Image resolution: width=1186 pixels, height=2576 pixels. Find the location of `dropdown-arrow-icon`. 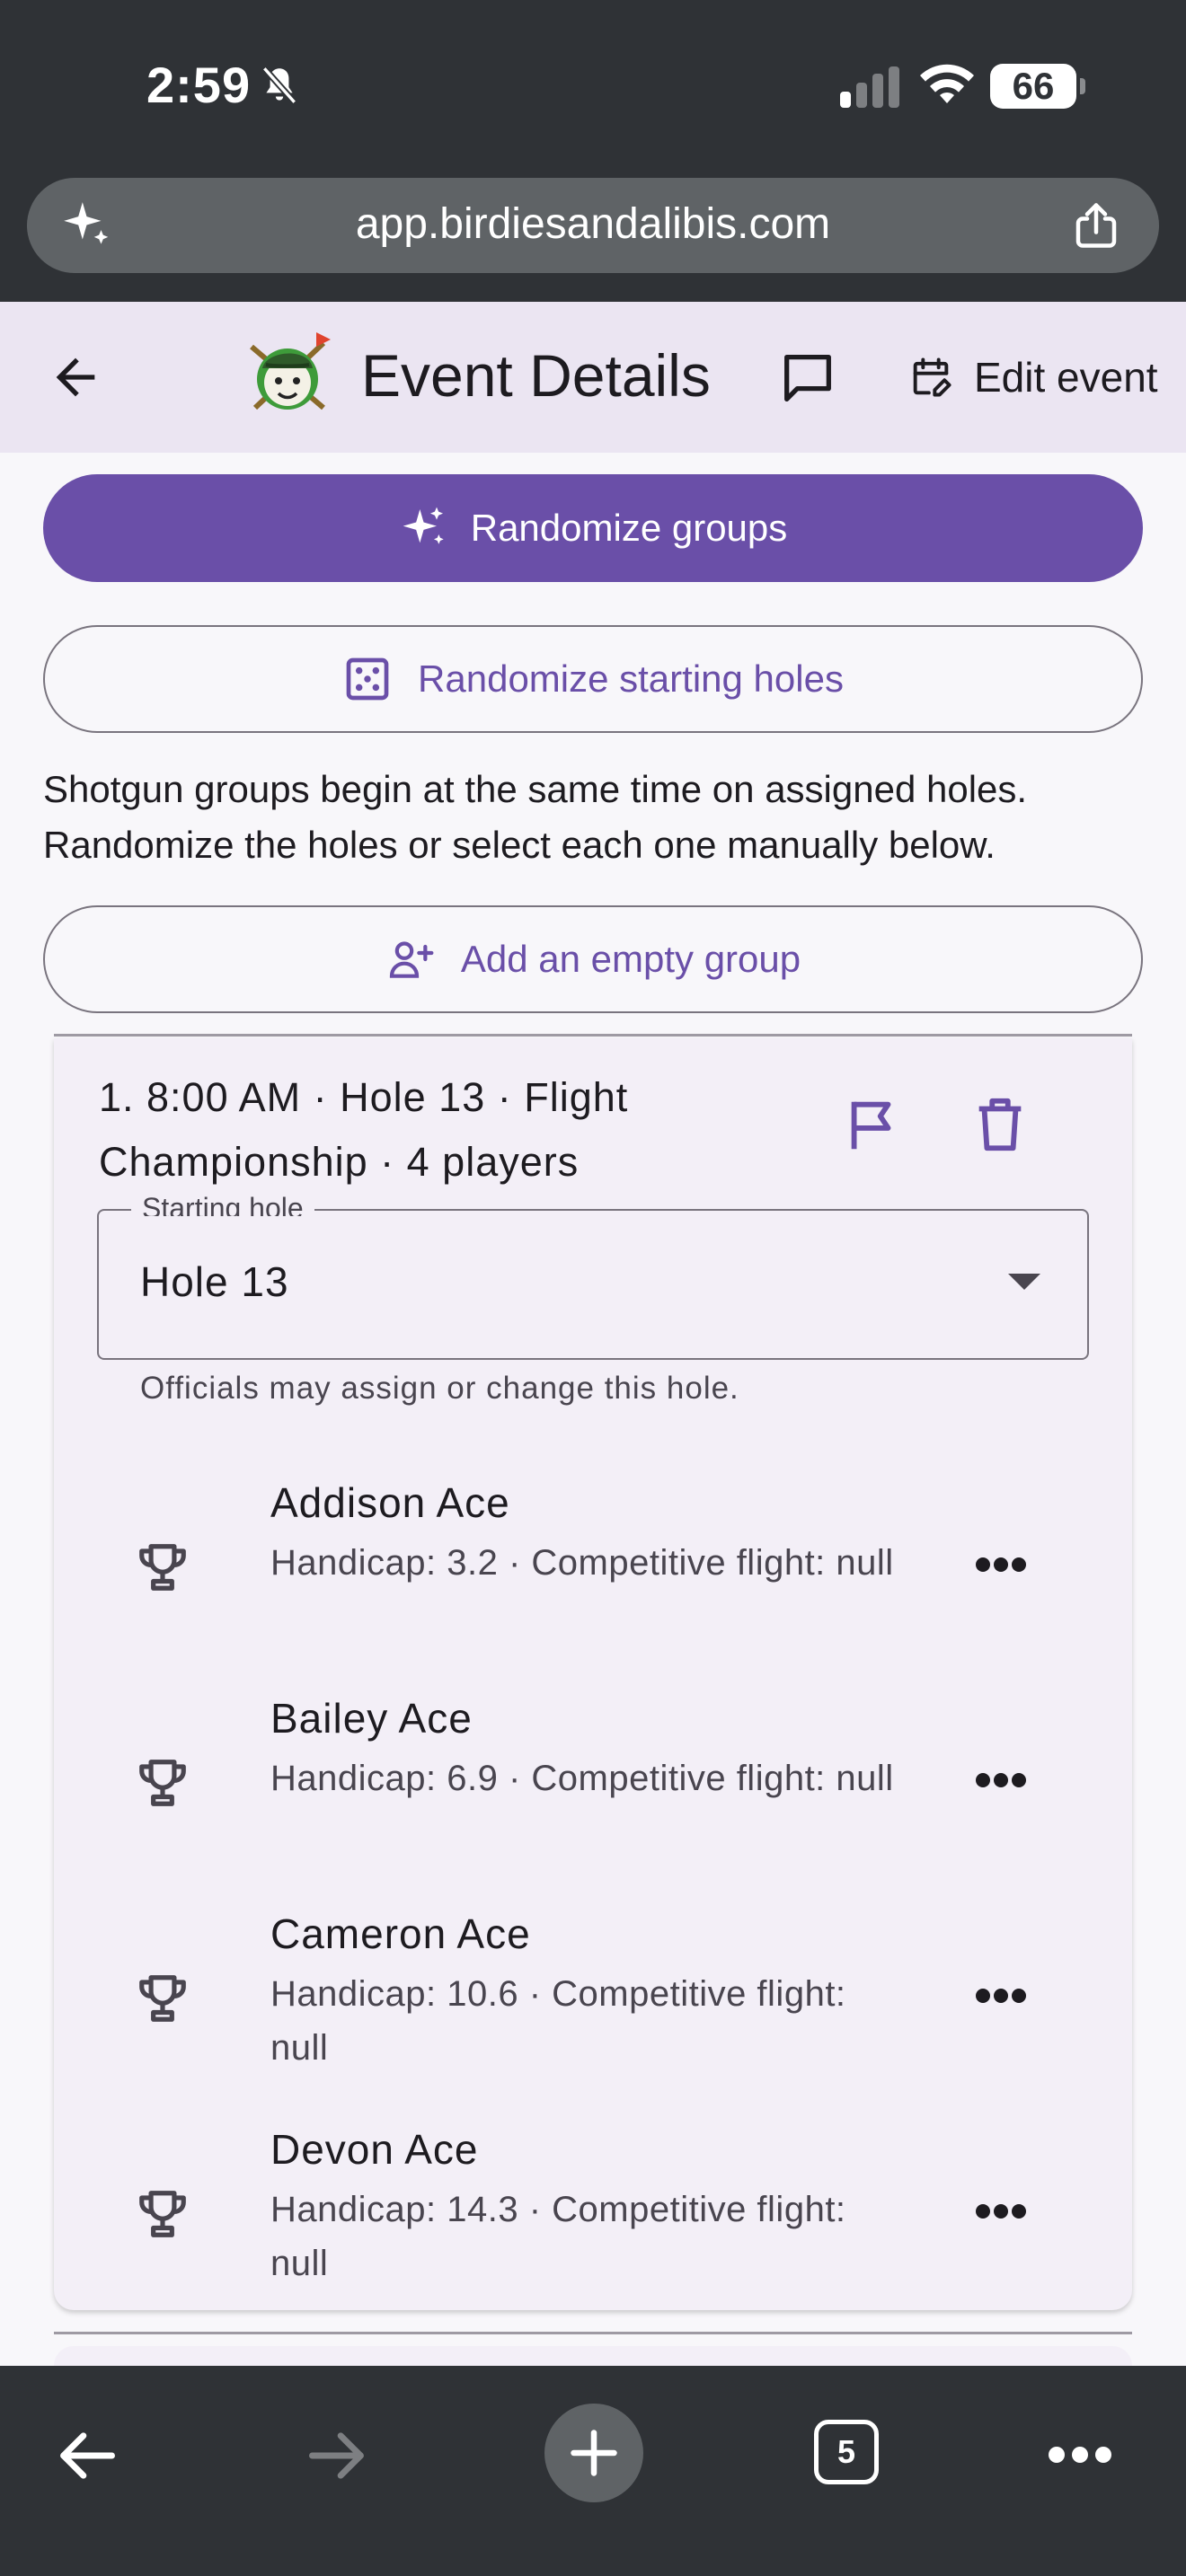

dropdown-arrow-icon is located at coordinates (1024, 1282).